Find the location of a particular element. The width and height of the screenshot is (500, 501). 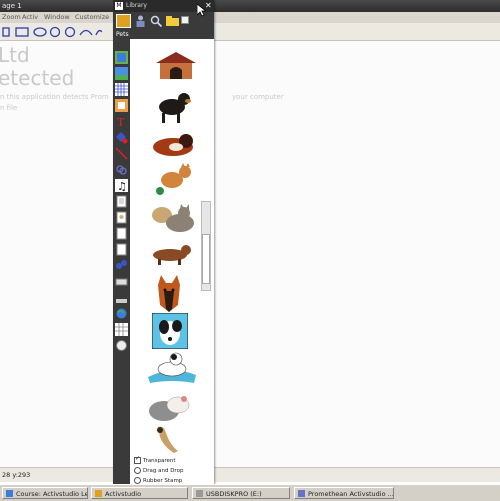

transparent-option: ✓ Transparent is located at coordinates (155, 459).